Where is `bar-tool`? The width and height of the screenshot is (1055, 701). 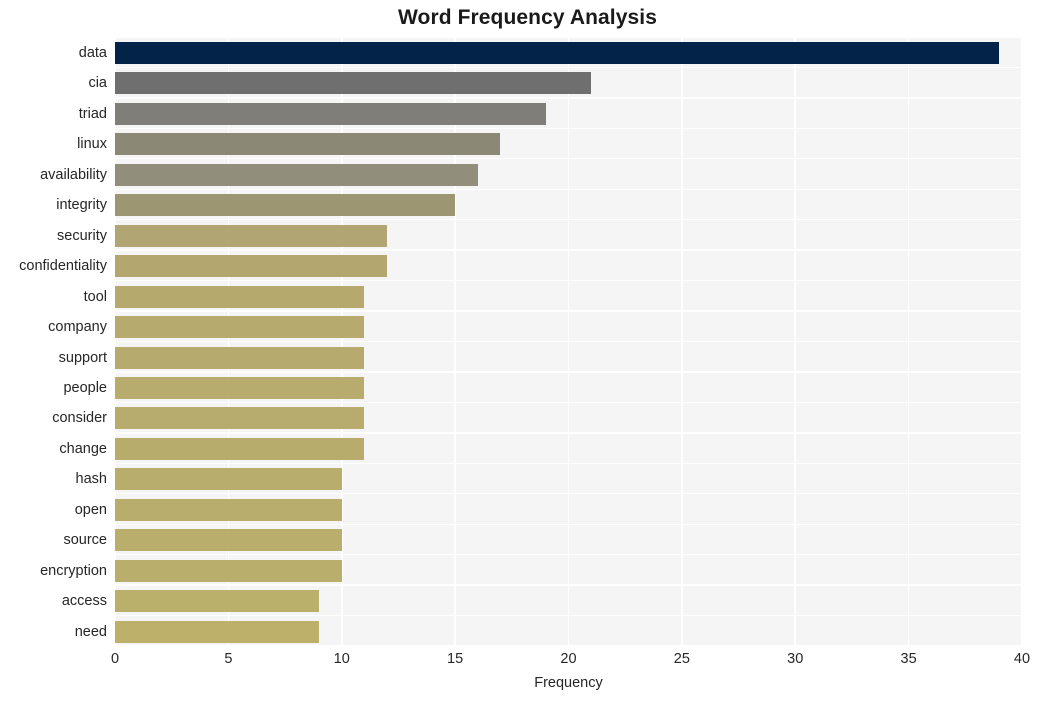 bar-tool is located at coordinates (240, 296).